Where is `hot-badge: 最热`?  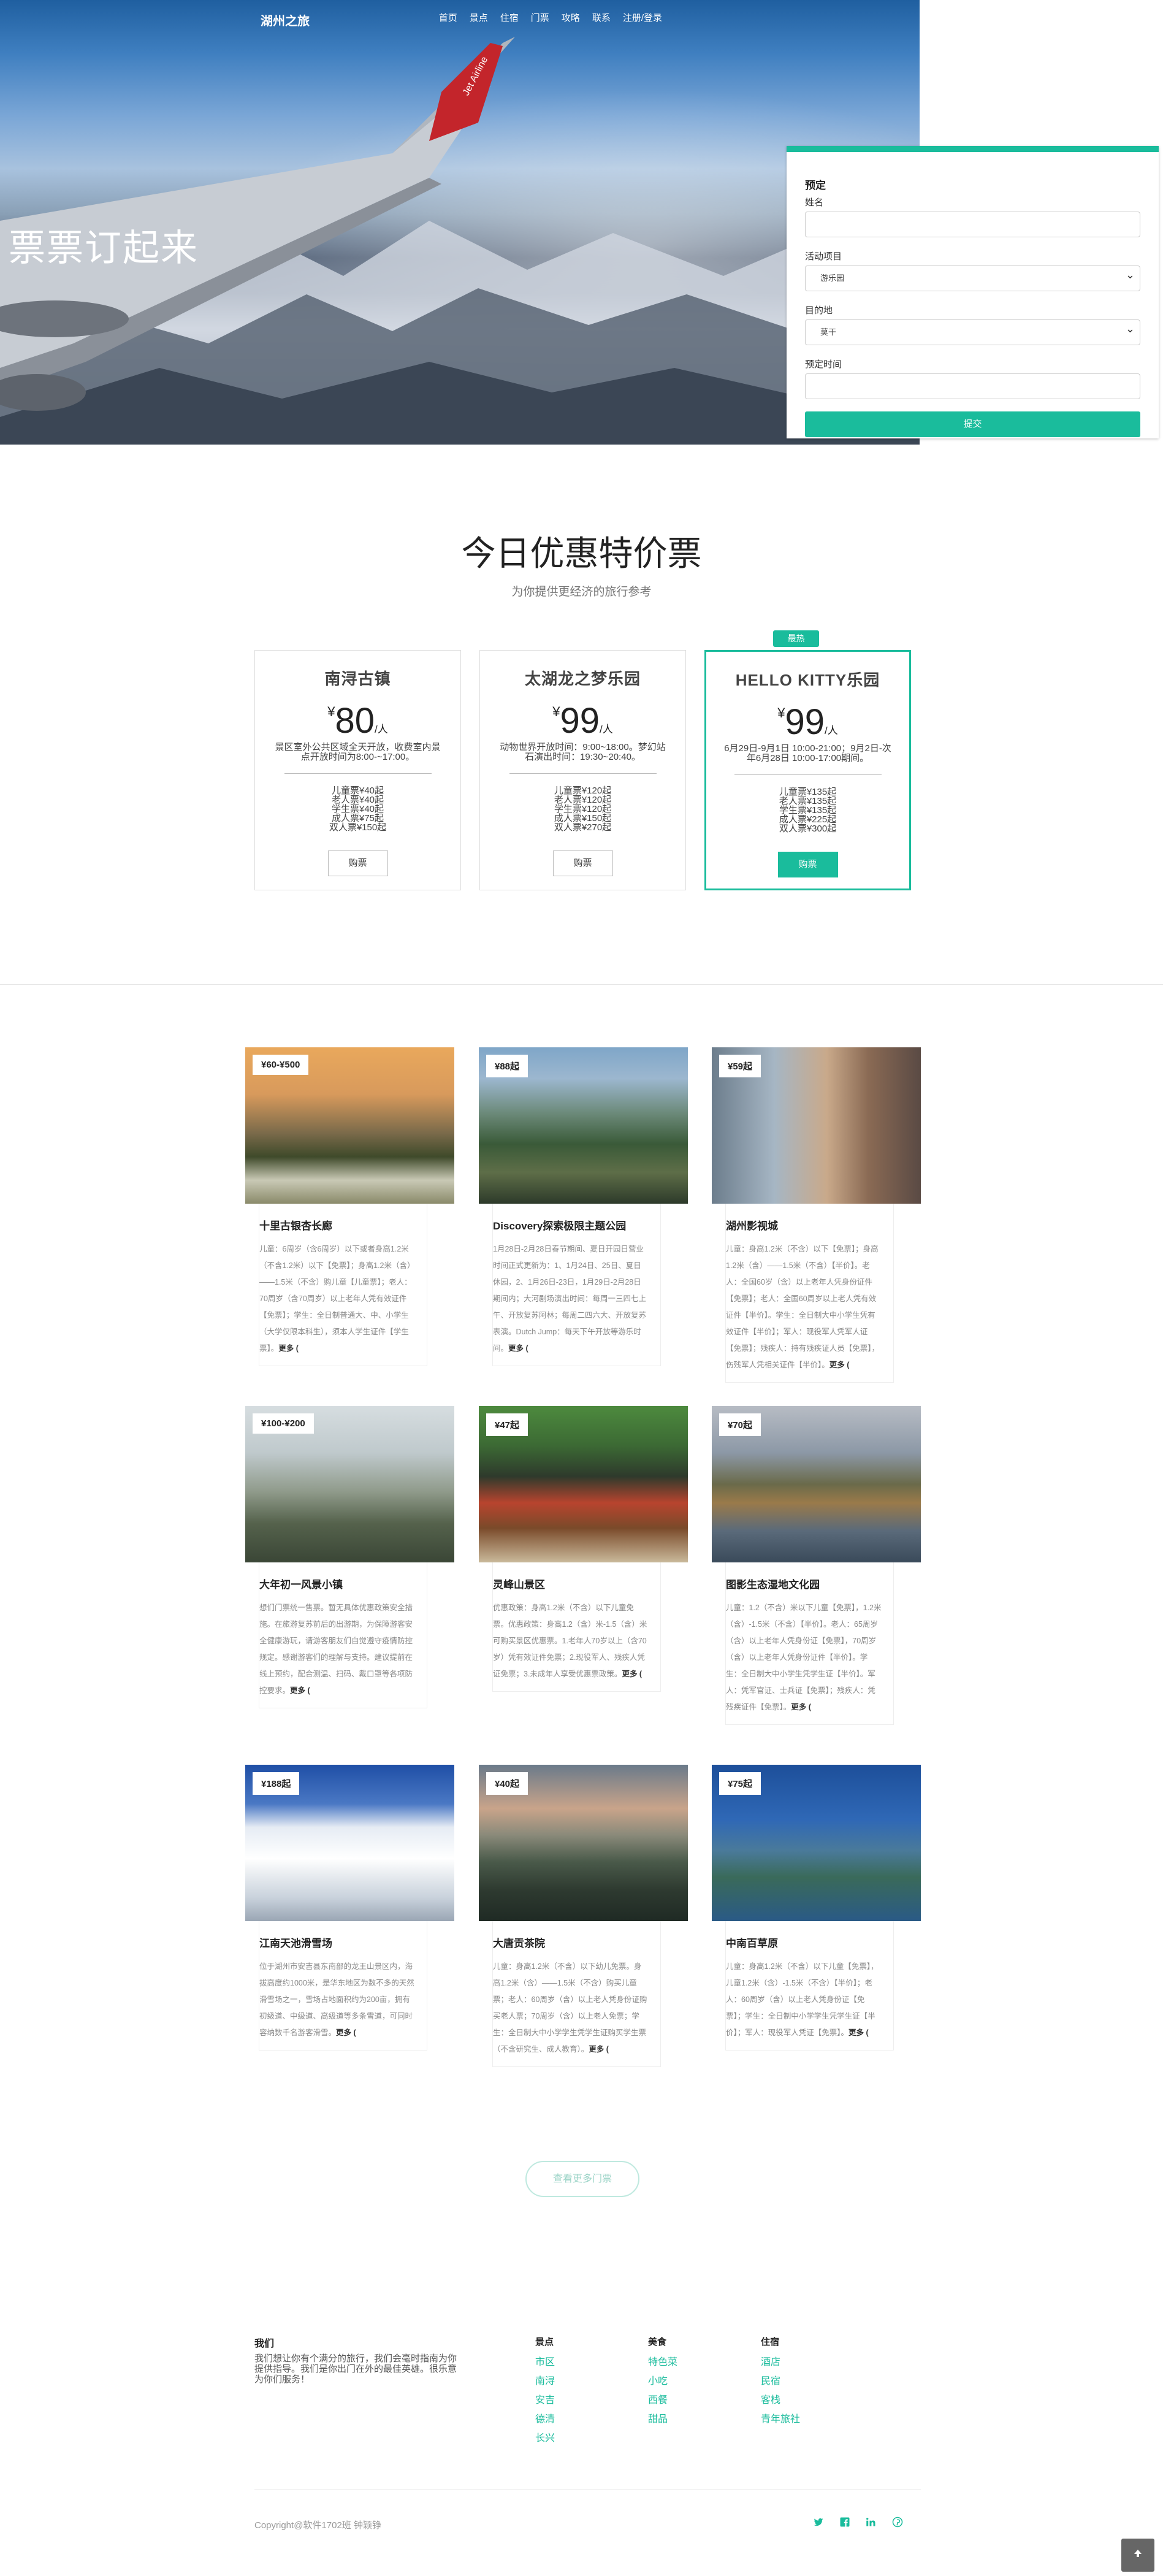
hot-badge: 最热 is located at coordinates (796, 638).